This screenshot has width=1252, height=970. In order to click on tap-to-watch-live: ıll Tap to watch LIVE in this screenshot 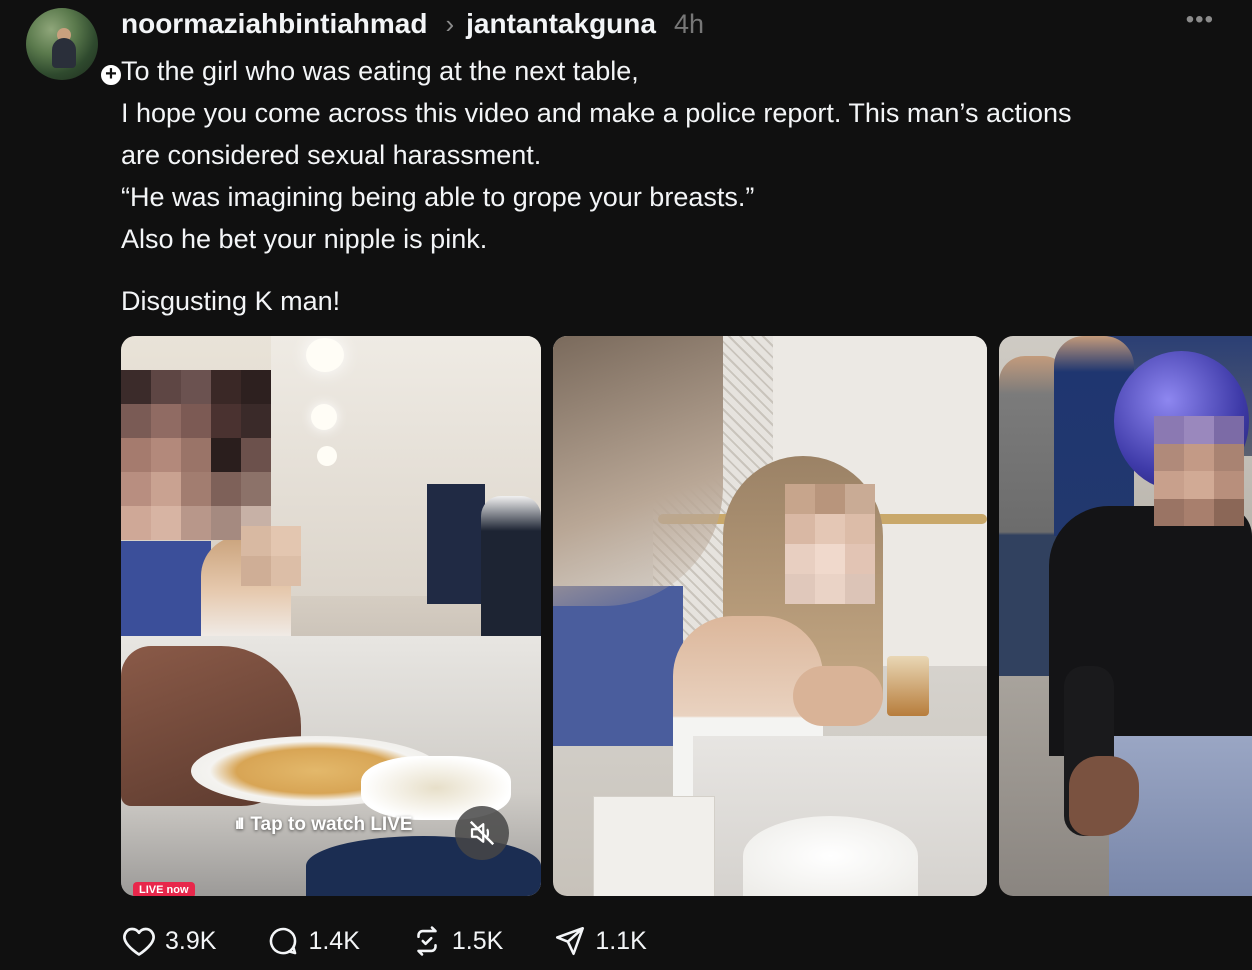, I will do `click(324, 825)`.